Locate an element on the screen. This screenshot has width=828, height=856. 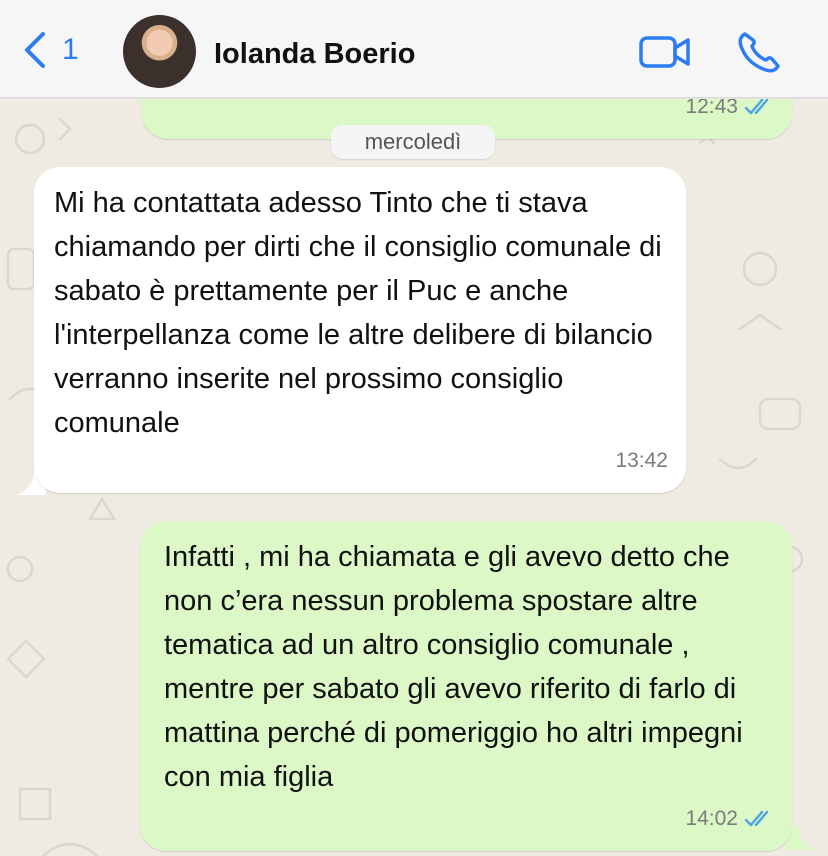
avatar is located at coordinates (159, 51).